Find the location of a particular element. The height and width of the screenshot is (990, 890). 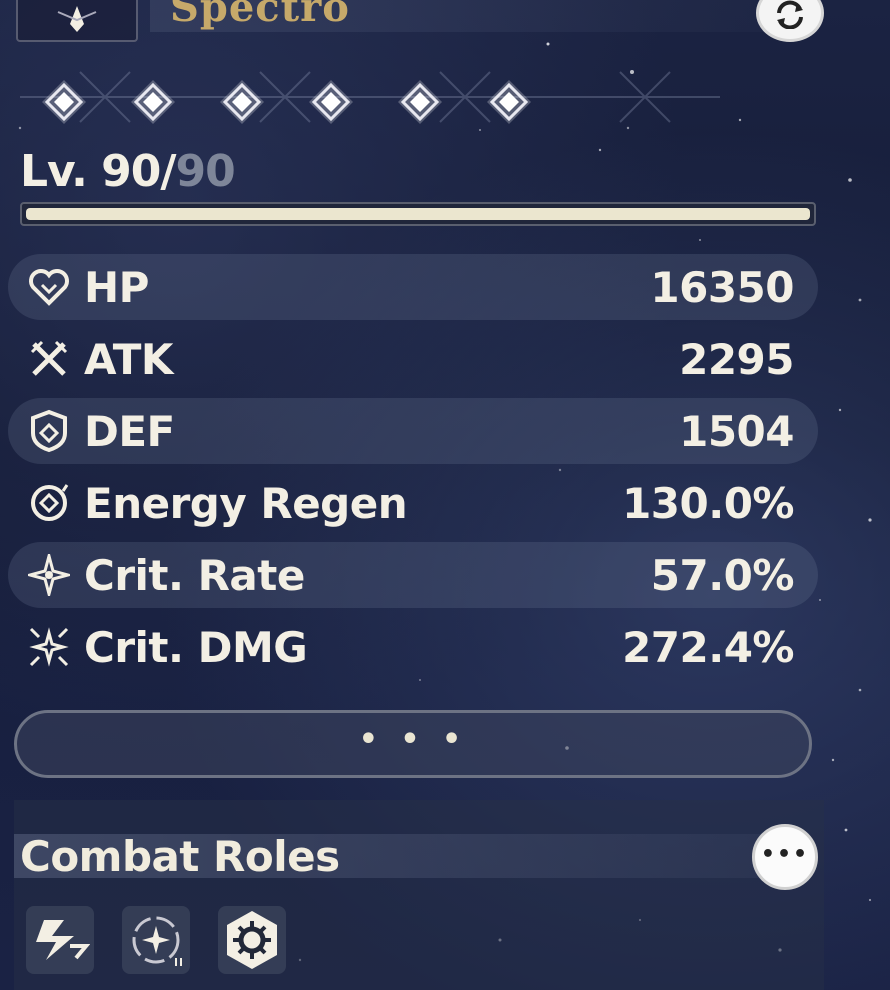

expand-stats-button: • • • is located at coordinates (413, 744).